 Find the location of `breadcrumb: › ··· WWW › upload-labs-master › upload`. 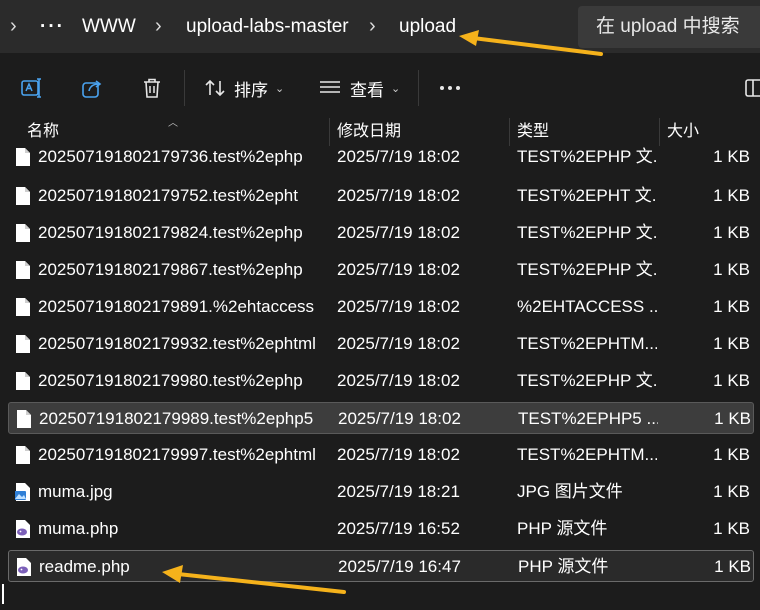

breadcrumb: › ··· WWW › upload-labs-master › upload is located at coordinates (284, 27).